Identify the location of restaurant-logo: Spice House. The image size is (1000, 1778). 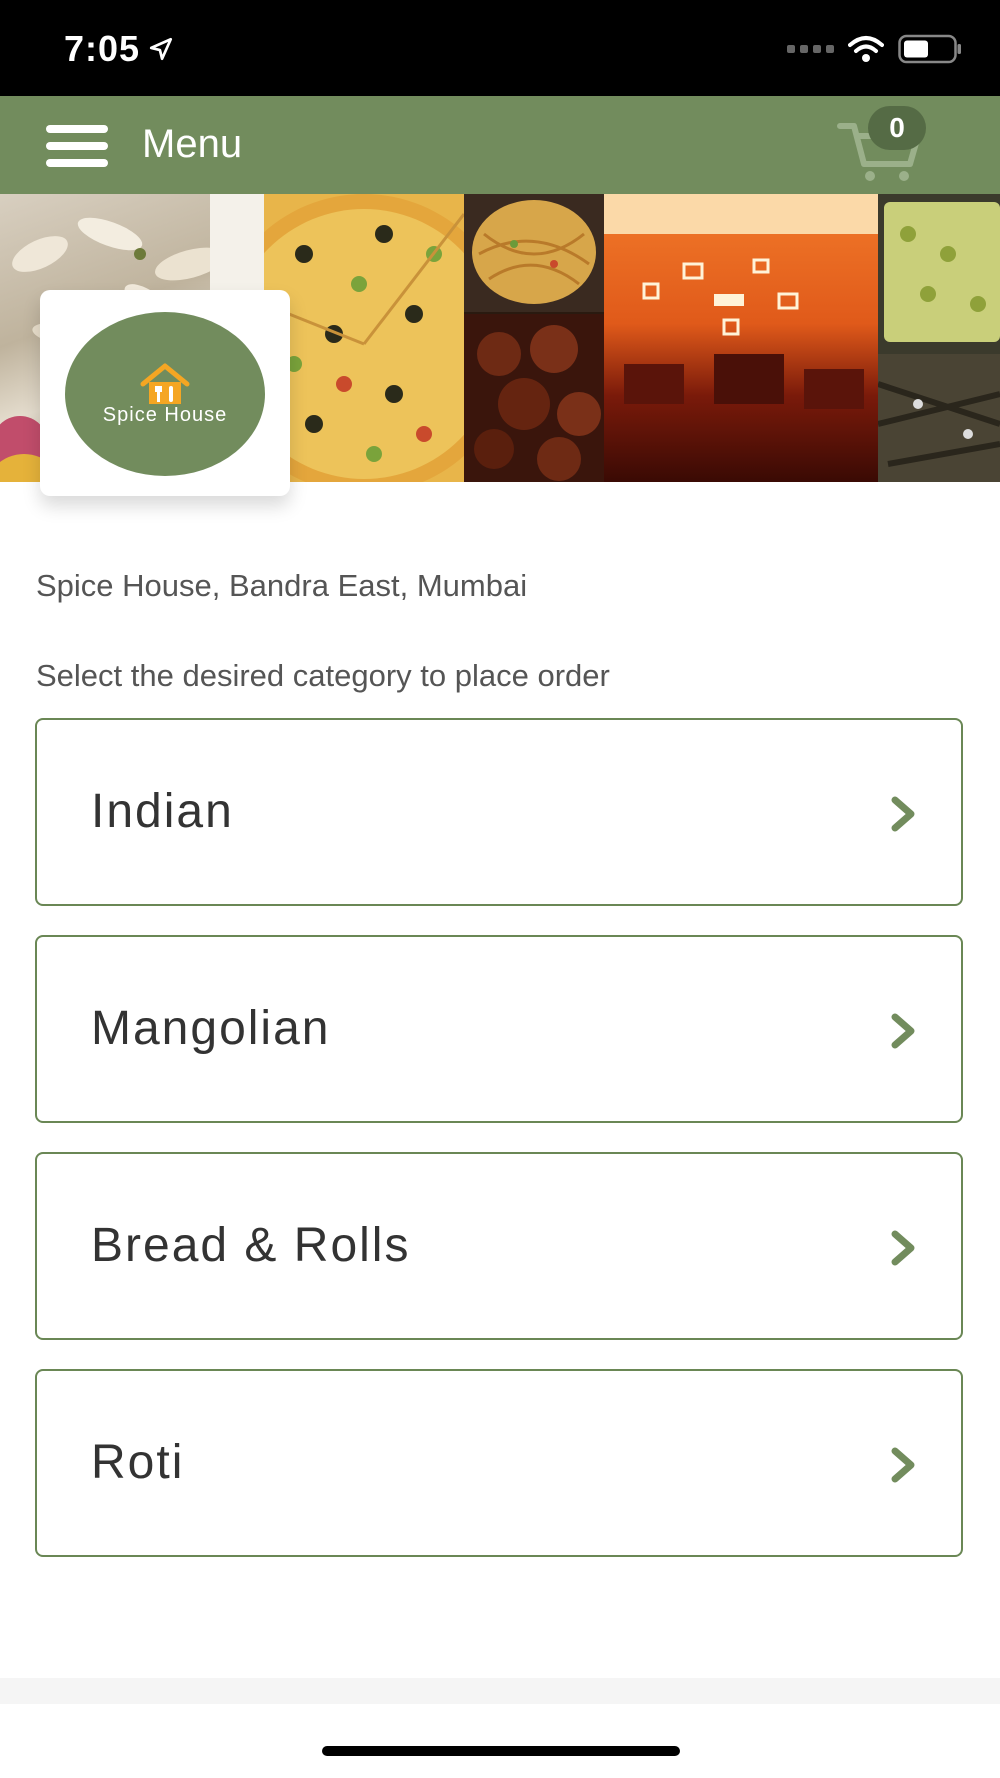
(165, 394).